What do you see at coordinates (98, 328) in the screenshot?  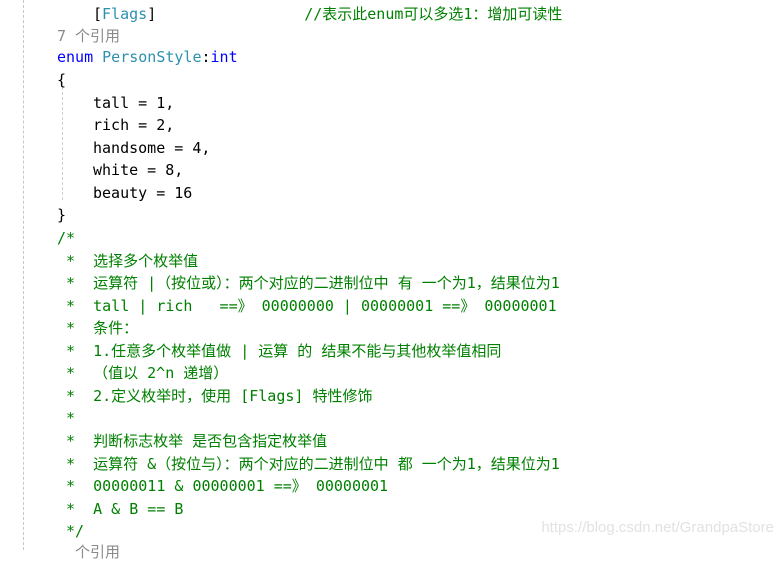 I see `comment-line: * 条件：` at bounding box center [98, 328].